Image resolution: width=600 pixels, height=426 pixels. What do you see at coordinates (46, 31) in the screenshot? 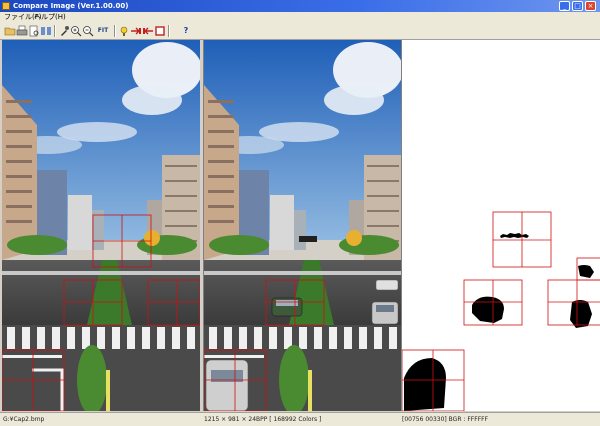
I see `compare-icon` at bounding box center [46, 31].